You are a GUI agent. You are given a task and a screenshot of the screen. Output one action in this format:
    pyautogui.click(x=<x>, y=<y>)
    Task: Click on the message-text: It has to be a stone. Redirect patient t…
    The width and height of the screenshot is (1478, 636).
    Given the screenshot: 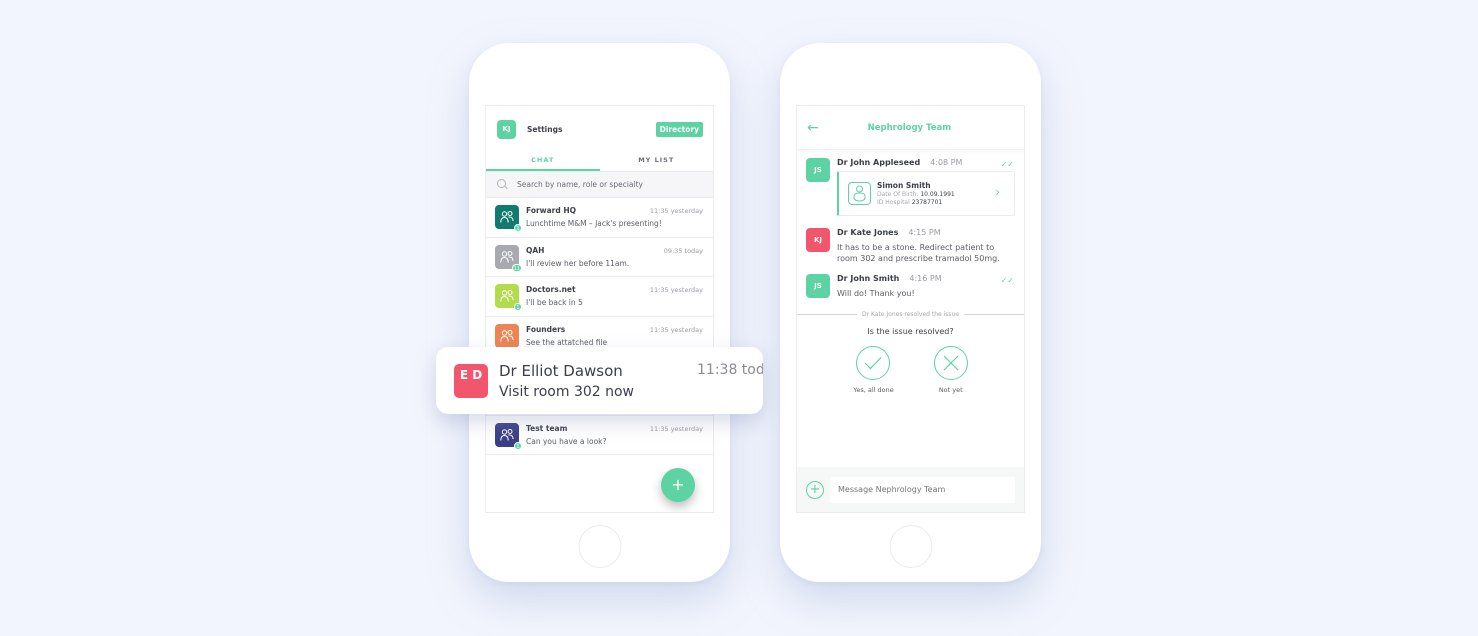 What is the action you would take?
    pyautogui.click(x=918, y=253)
    